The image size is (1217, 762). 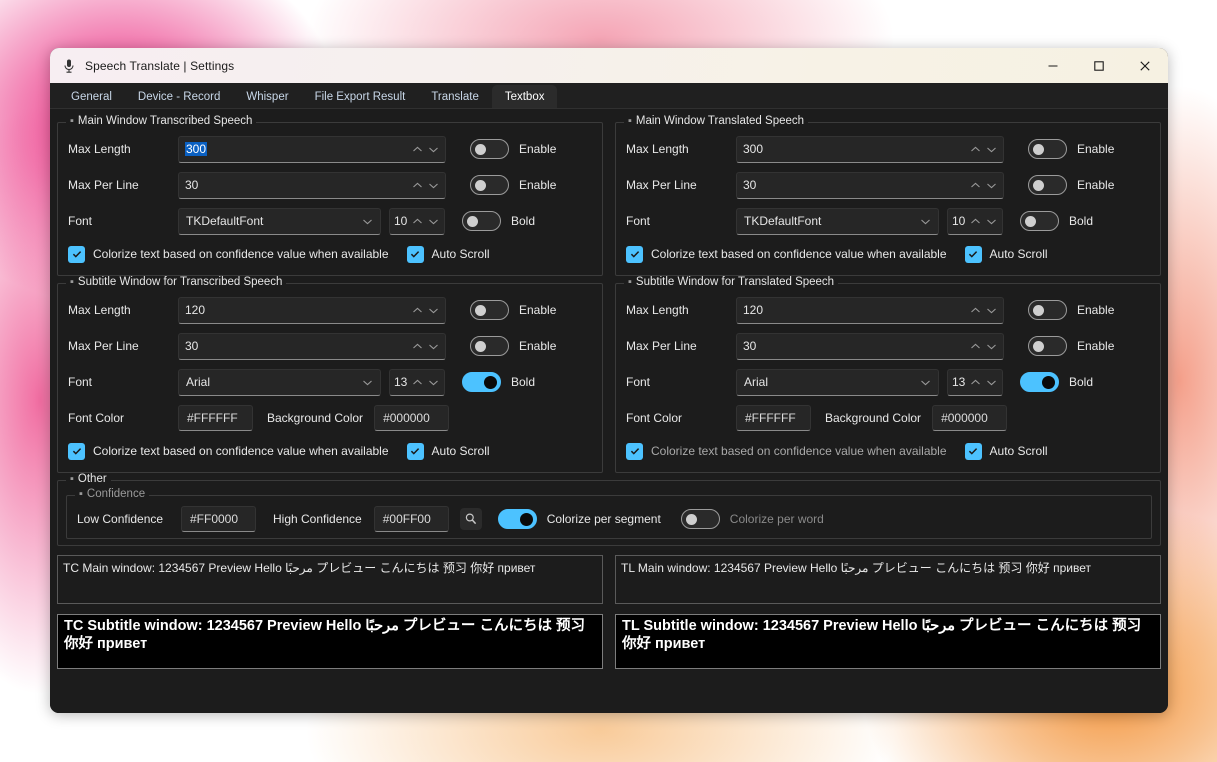 I want to click on low-confidence-color-field: #FF0000, so click(x=218, y=519).